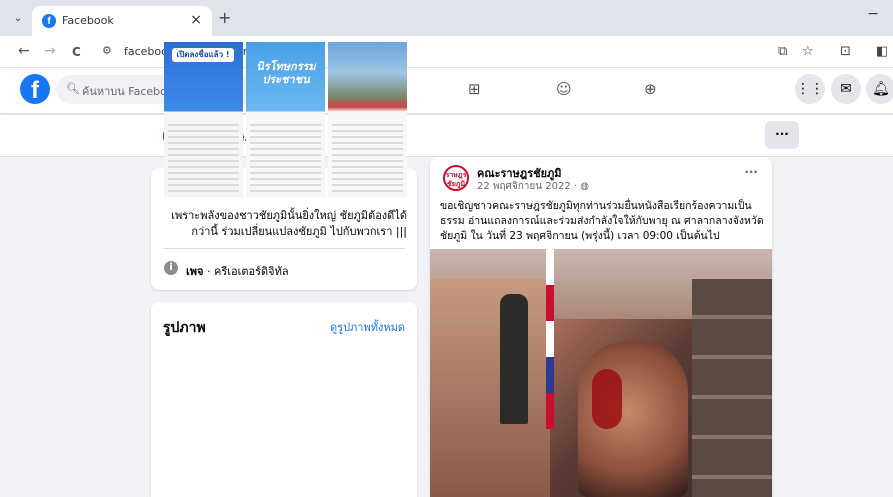 The height and width of the screenshot is (497, 893). I want to click on image-building, so click(490, 388).